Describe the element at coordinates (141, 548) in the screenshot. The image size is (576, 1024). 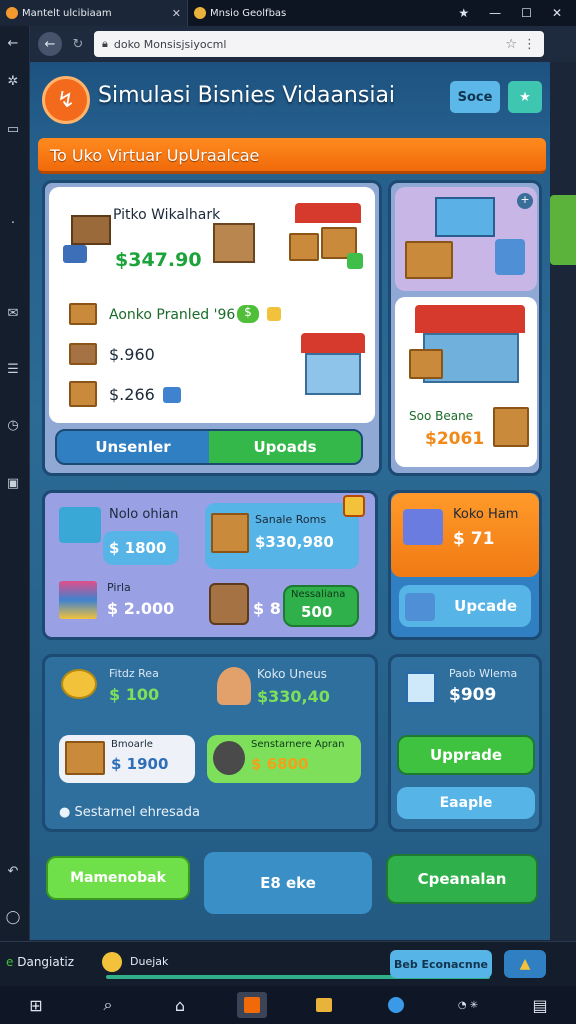
I see `truck-price: $ 1800` at that location.